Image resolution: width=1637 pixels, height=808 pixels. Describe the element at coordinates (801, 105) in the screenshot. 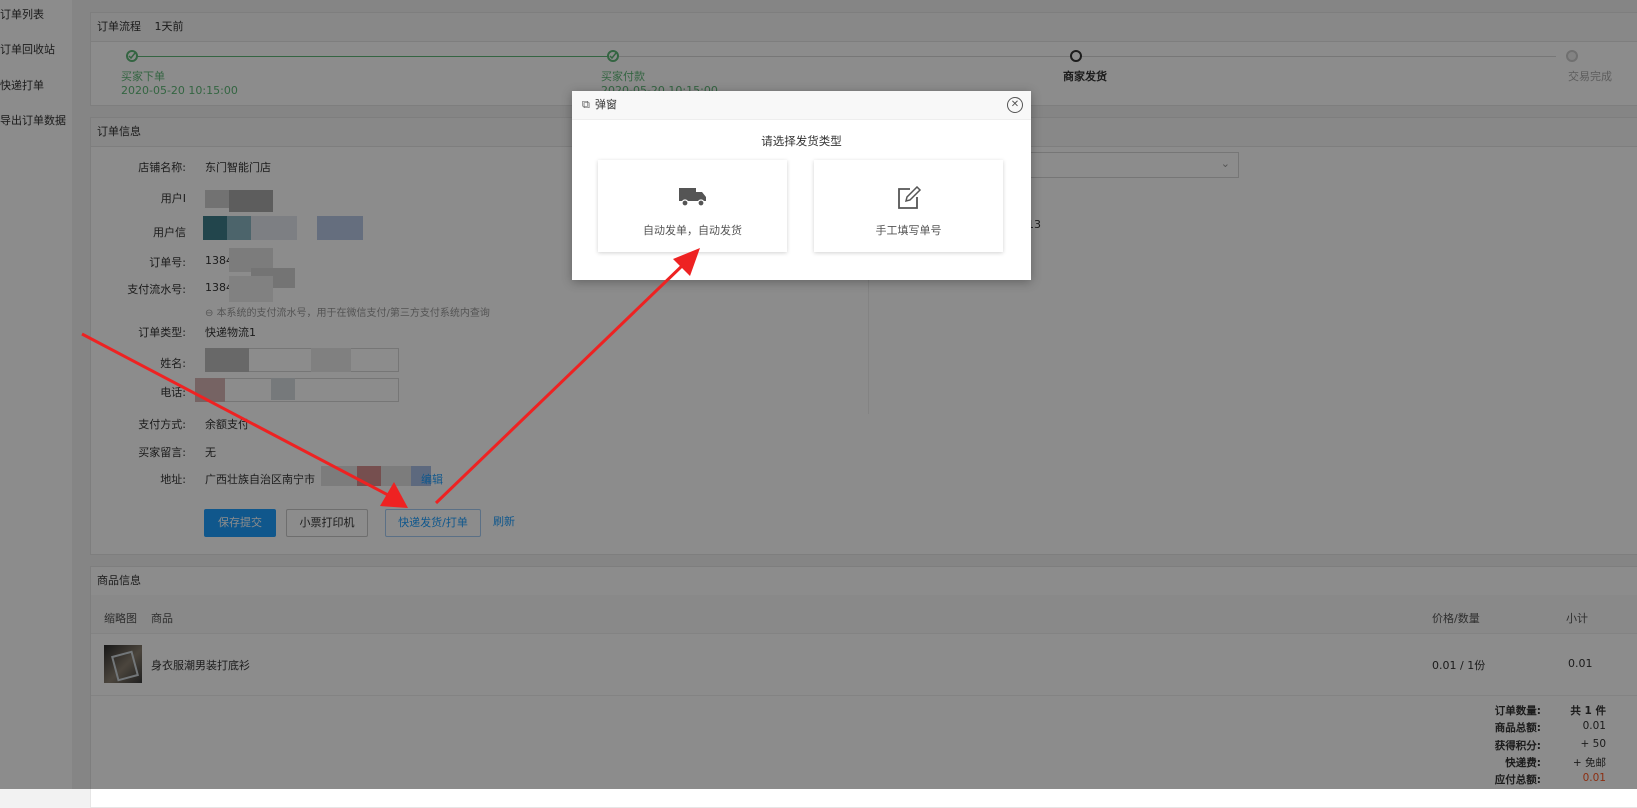

I see `modal-header: ⧉ 弹窗 ✕` at that location.